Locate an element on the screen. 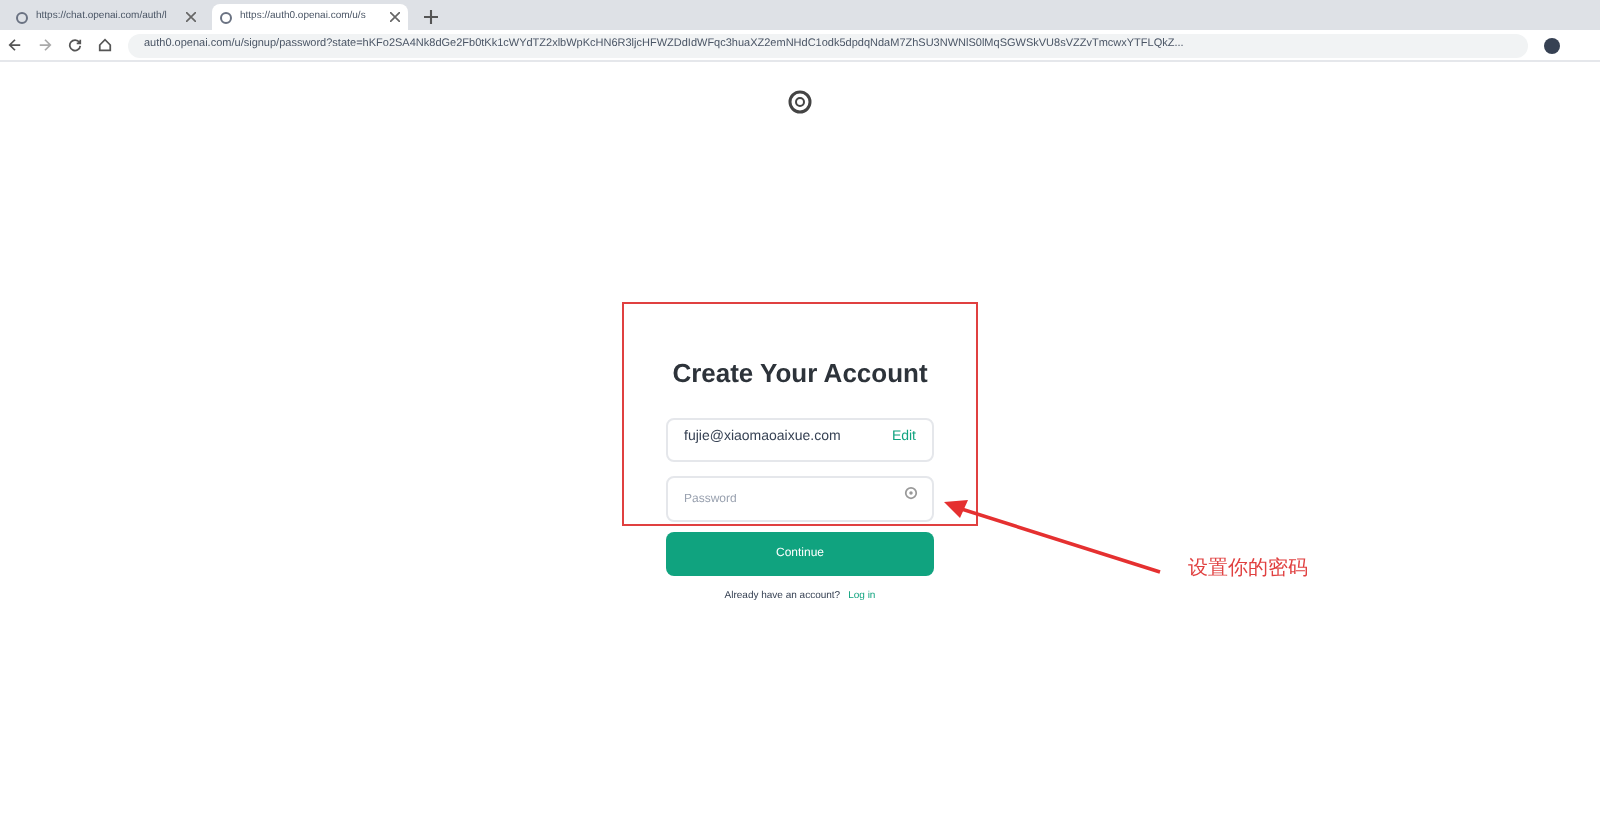  profile-avatar is located at coordinates (1552, 45).